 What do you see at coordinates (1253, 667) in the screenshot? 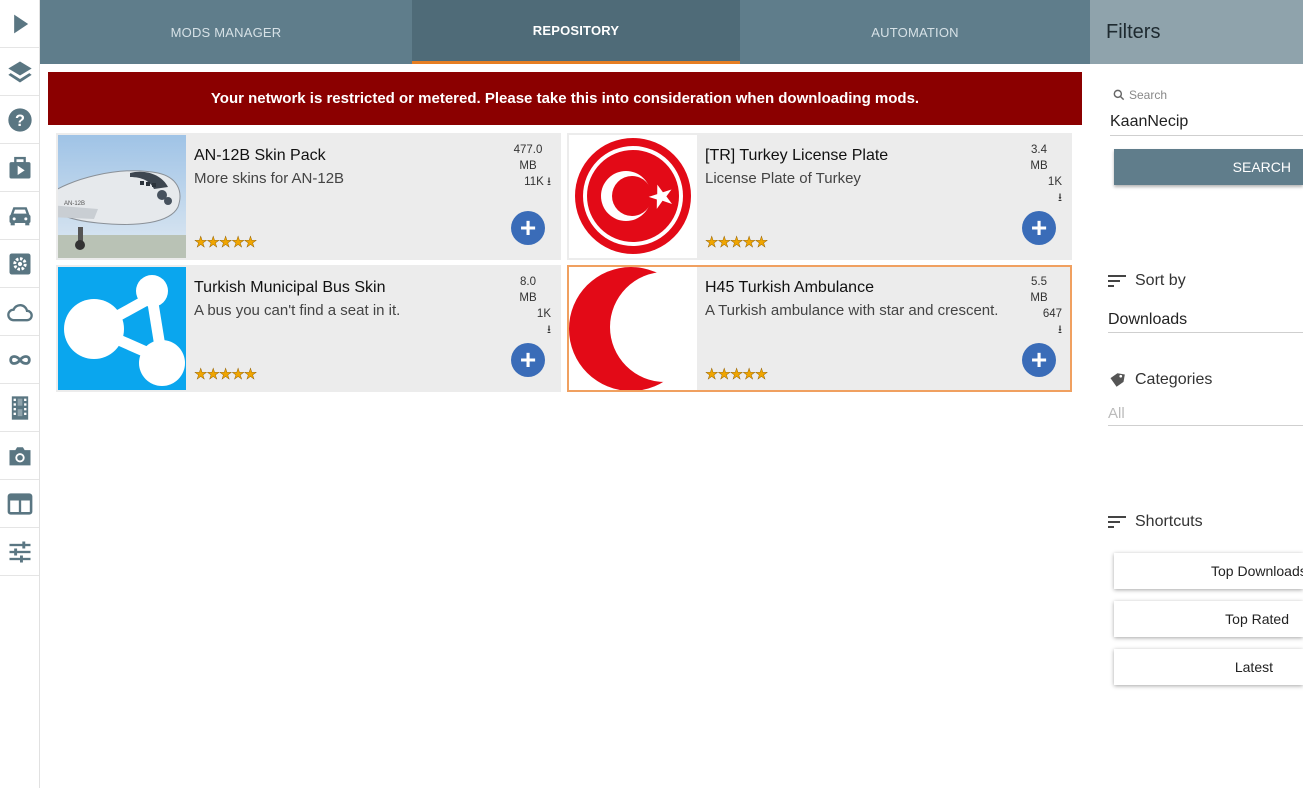
I see `shortcut-label: Latest` at bounding box center [1253, 667].